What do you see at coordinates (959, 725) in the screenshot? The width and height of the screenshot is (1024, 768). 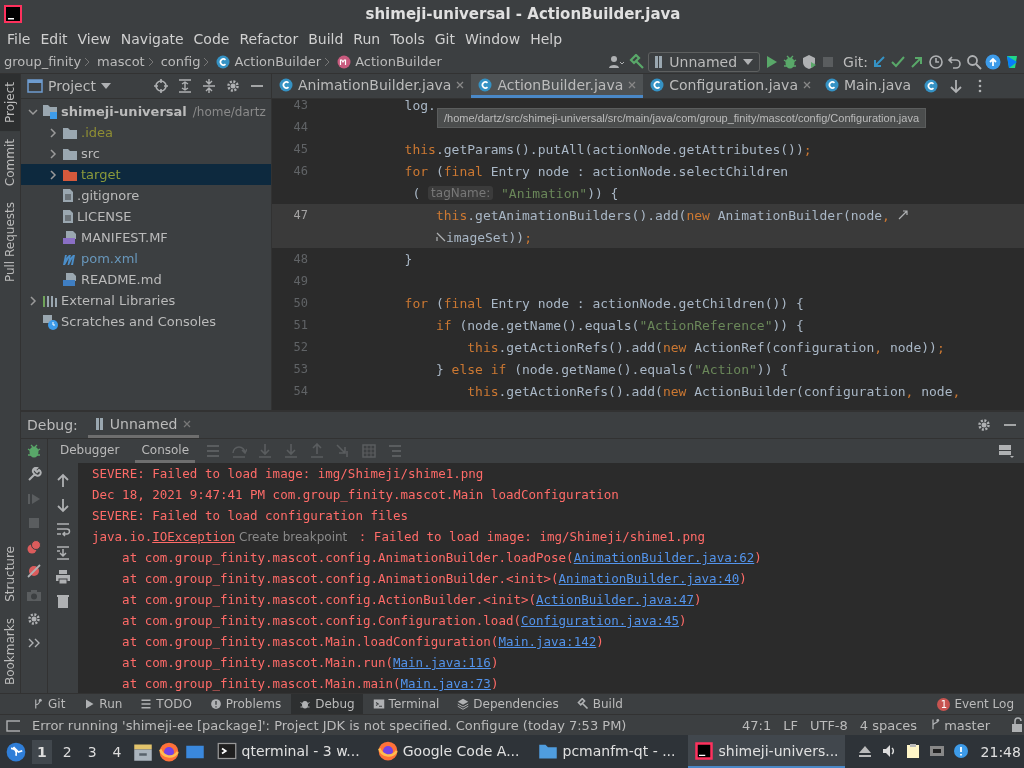 I see `git-branch: master` at bounding box center [959, 725].